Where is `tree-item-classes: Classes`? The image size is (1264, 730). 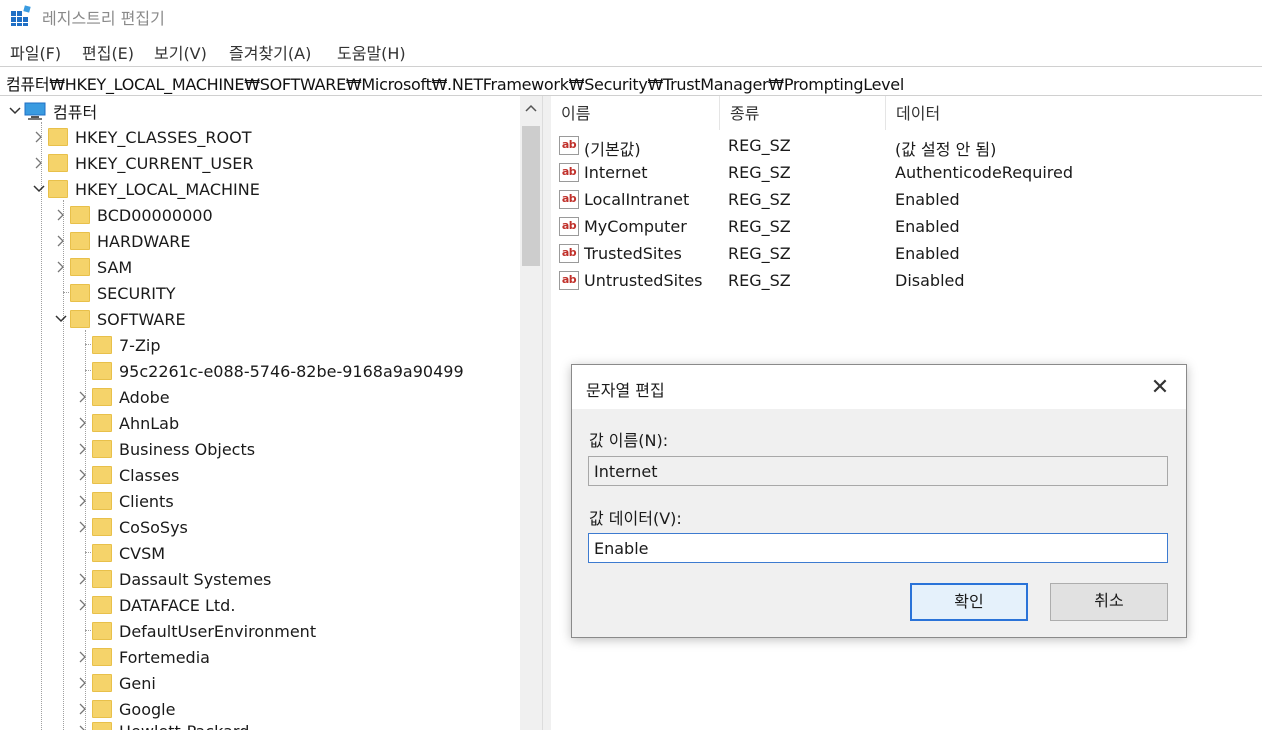 tree-item-classes: Classes is located at coordinates (126, 475).